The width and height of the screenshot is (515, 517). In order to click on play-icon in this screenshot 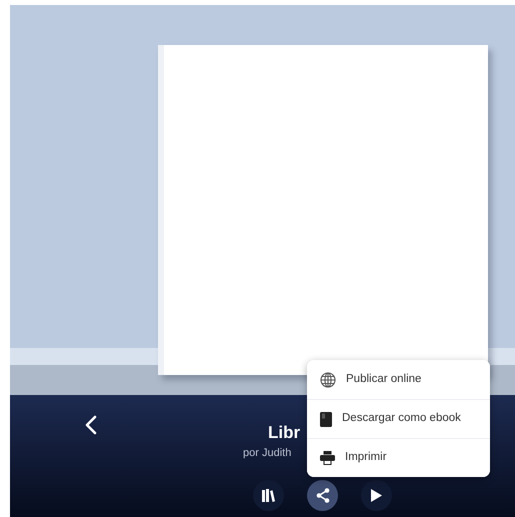, I will do `click(376, 495)`.